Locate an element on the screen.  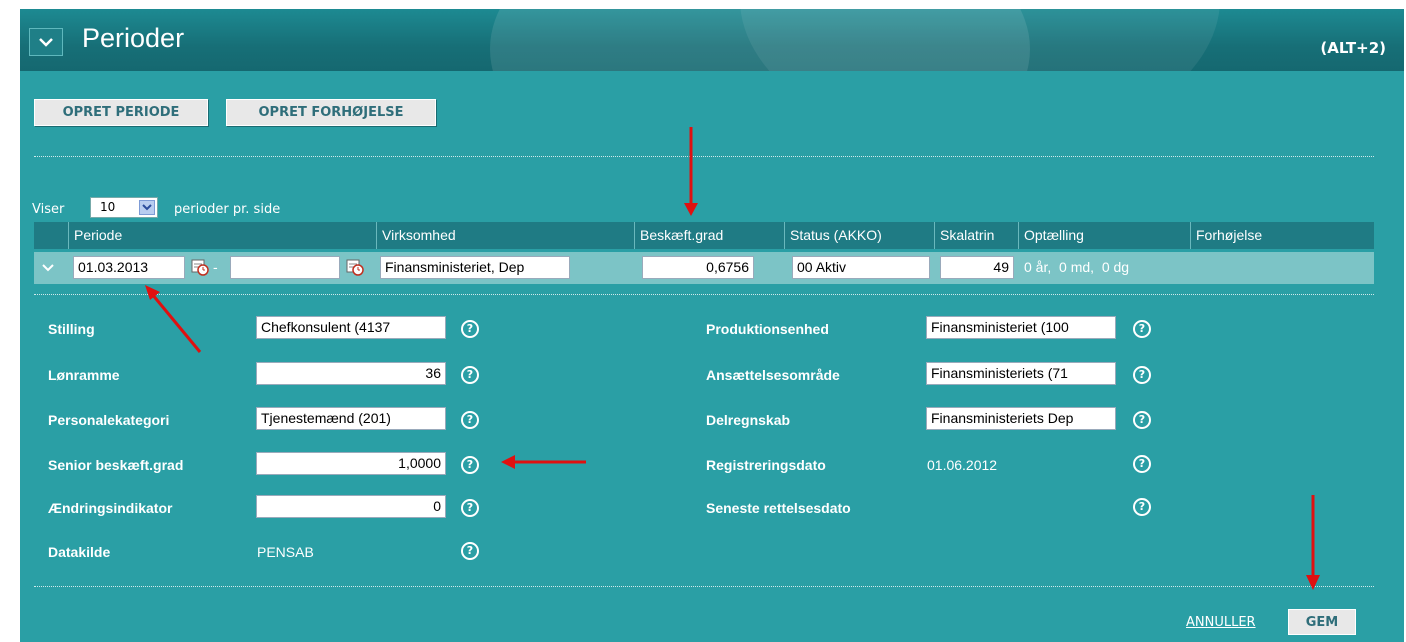
label-aendringsindikator: Ændringsindikator is located at coordinates (110, 508).